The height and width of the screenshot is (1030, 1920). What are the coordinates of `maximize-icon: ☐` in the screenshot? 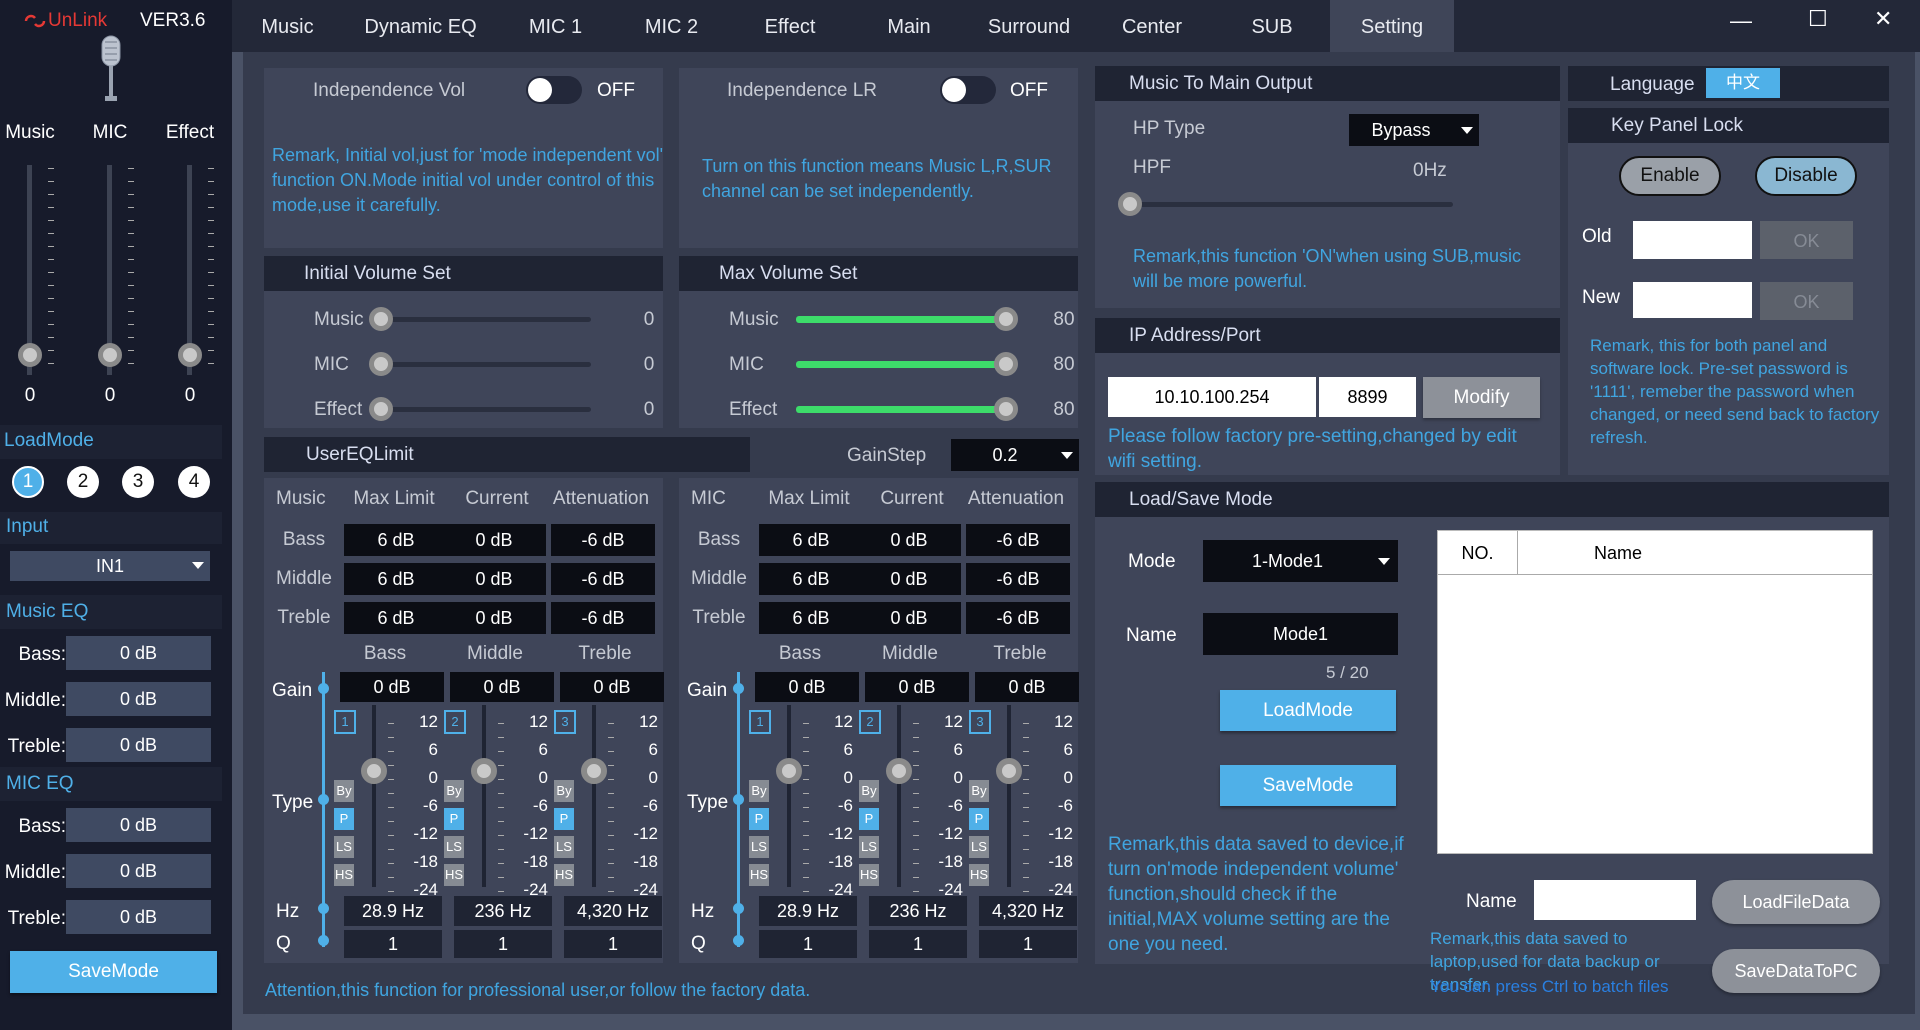 It's located at (1818, 19).